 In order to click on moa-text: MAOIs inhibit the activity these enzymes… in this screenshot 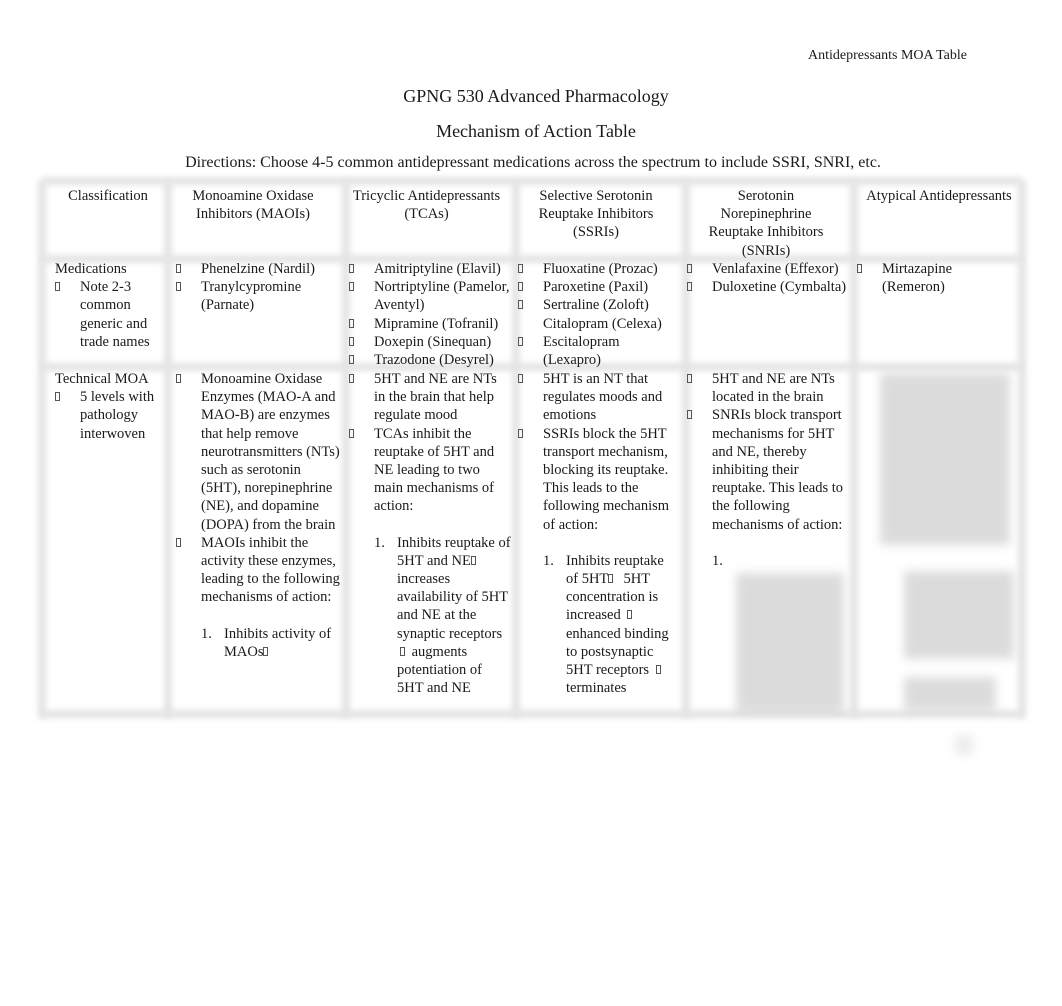, I will do `click(270, 570)`.